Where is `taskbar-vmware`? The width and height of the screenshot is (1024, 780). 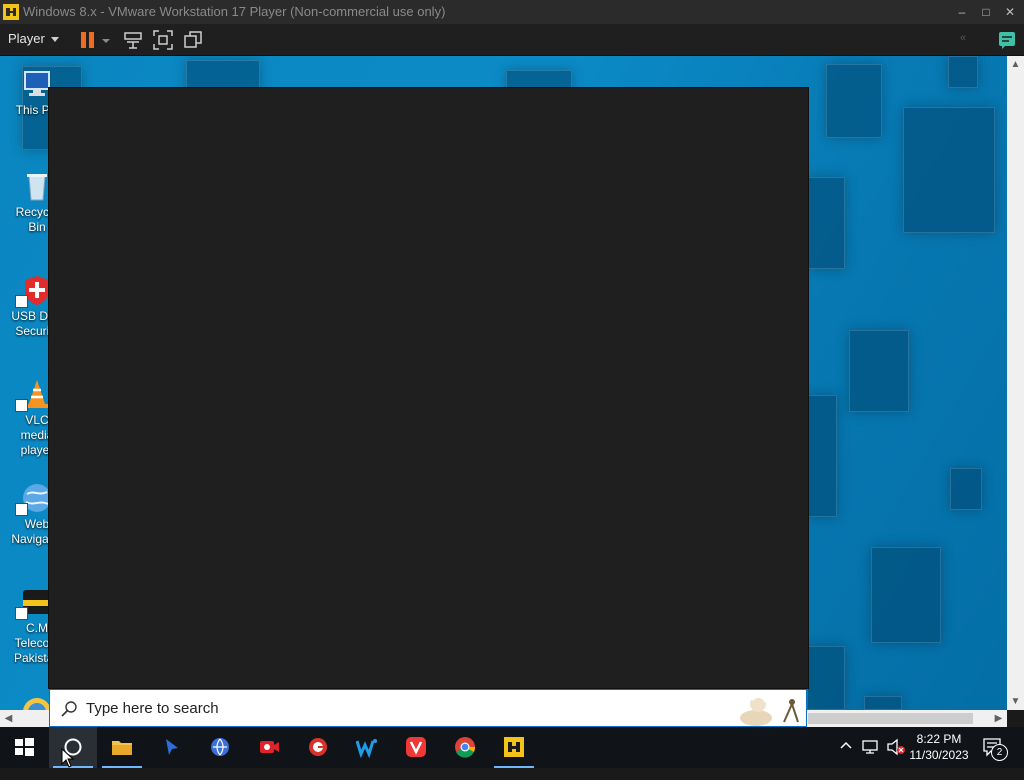
taskbar-vmware is located at coordinates (514, 747).